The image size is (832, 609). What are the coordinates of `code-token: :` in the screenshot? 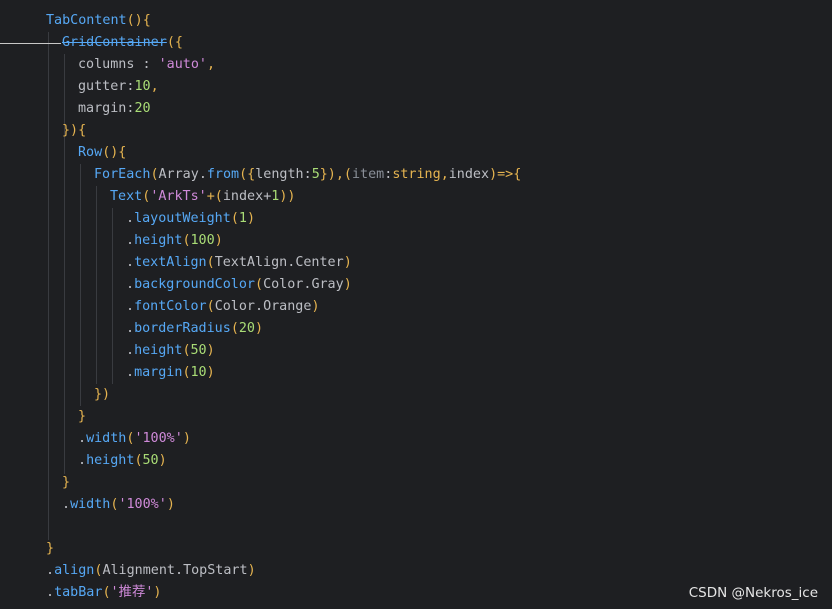 It's located at (146, 64).